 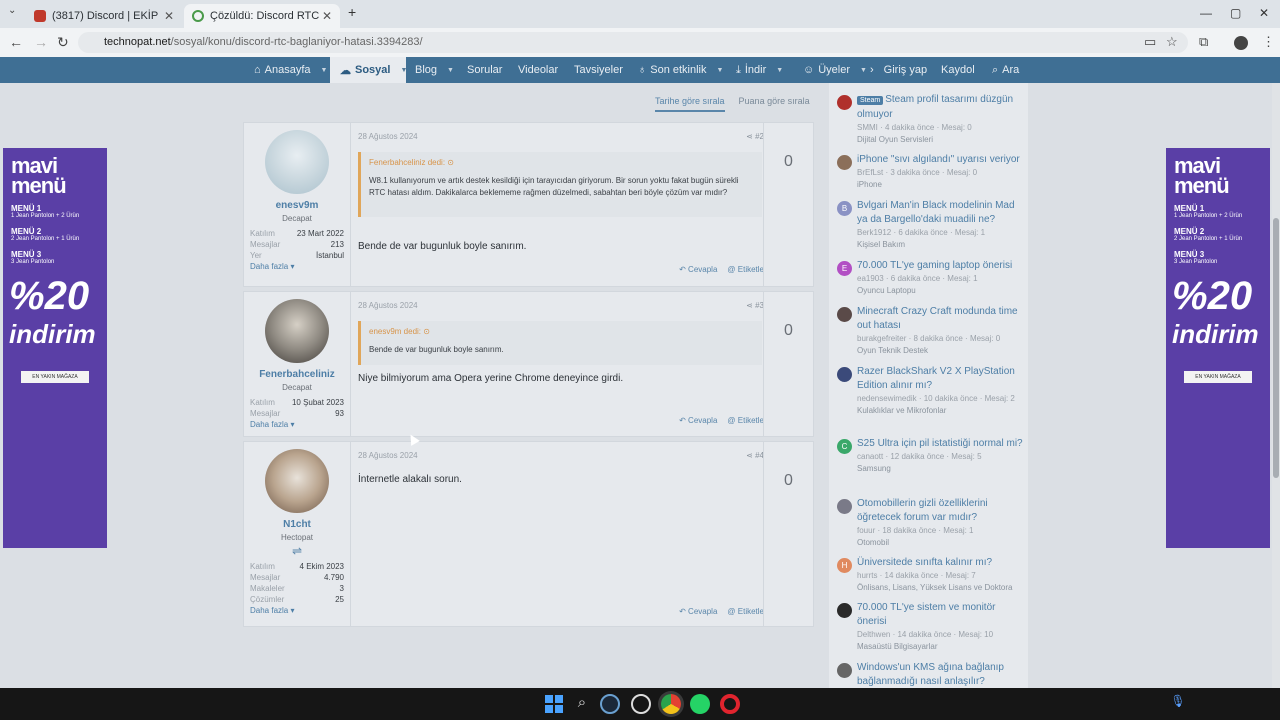 What do you see at coordinates (1276, 348) in the screenshot?
I see `scrollbar-thumb` at bounding box center [1276, 348].